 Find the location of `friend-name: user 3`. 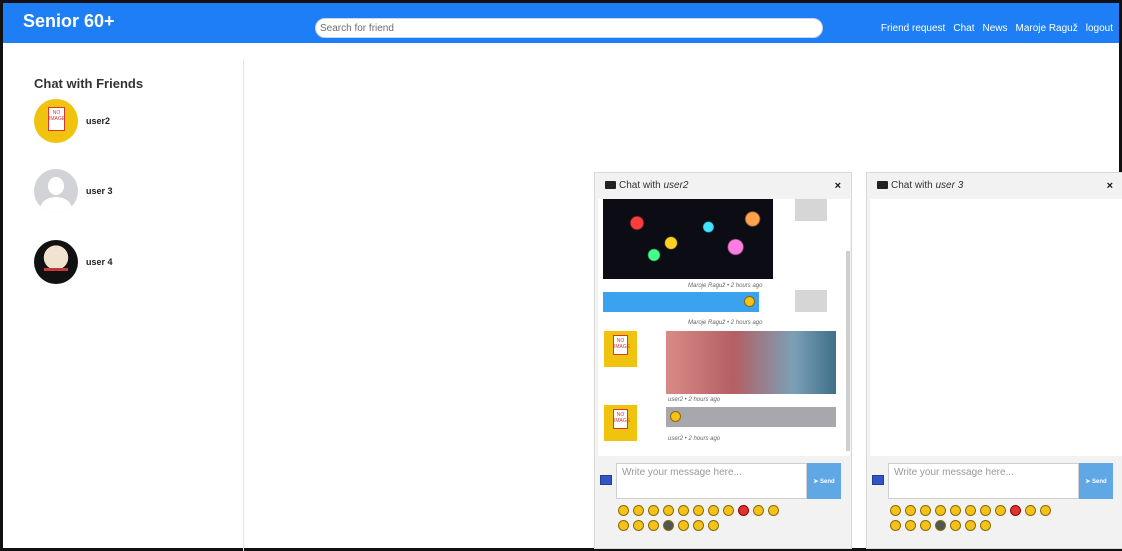

friend-name: user 3 is located at coordinates (99, 191).